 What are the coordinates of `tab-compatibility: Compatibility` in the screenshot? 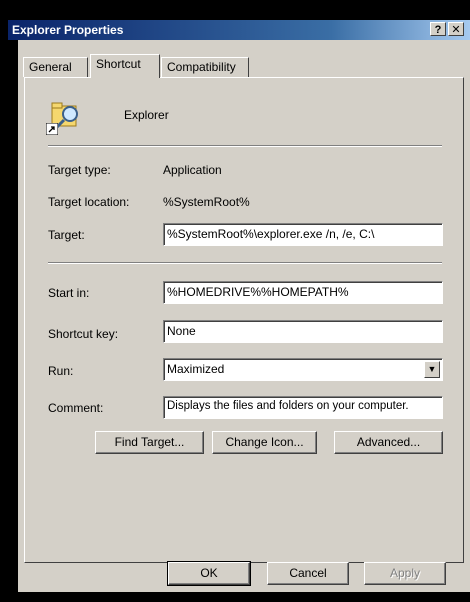 It's located at (205, 67).